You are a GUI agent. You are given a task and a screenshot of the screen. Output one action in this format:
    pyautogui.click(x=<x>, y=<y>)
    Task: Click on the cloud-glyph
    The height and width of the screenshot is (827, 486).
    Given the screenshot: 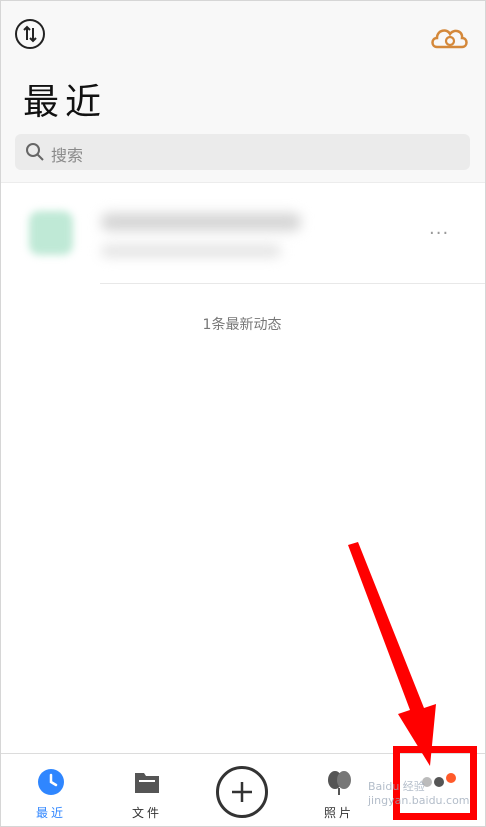 What is the action you would take?
    pyautogui.click(x=449, y=39)
    